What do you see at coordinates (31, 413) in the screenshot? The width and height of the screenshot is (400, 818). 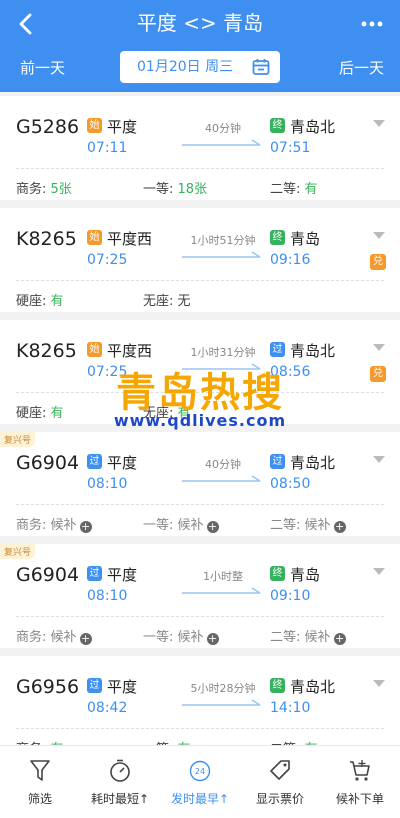 I see `seat-class-label: 硬座:` at bounding box center [31, 413].